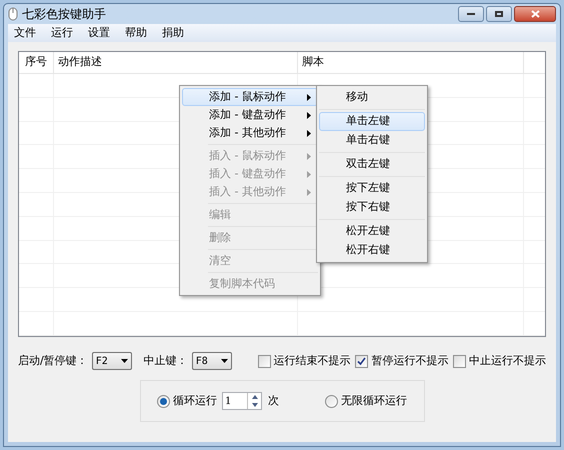 This screenshot has height=450, width=564. What do you see at coordinates (471, 14) in the screenshot?
I see `minimize-button` at bounding box center [471, 14].